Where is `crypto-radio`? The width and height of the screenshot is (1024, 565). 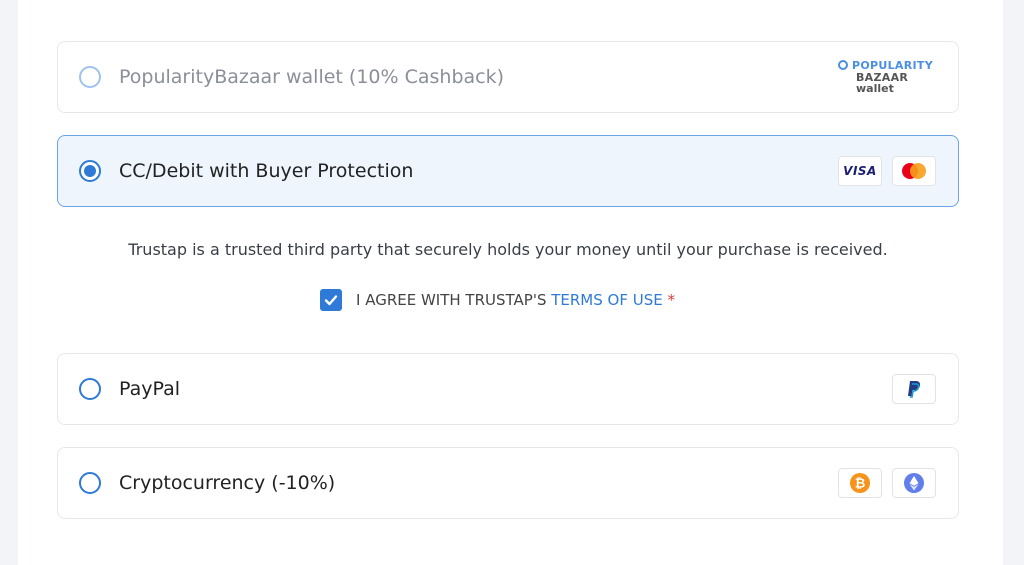
crypto-radio is located at coordinates (90, 483).